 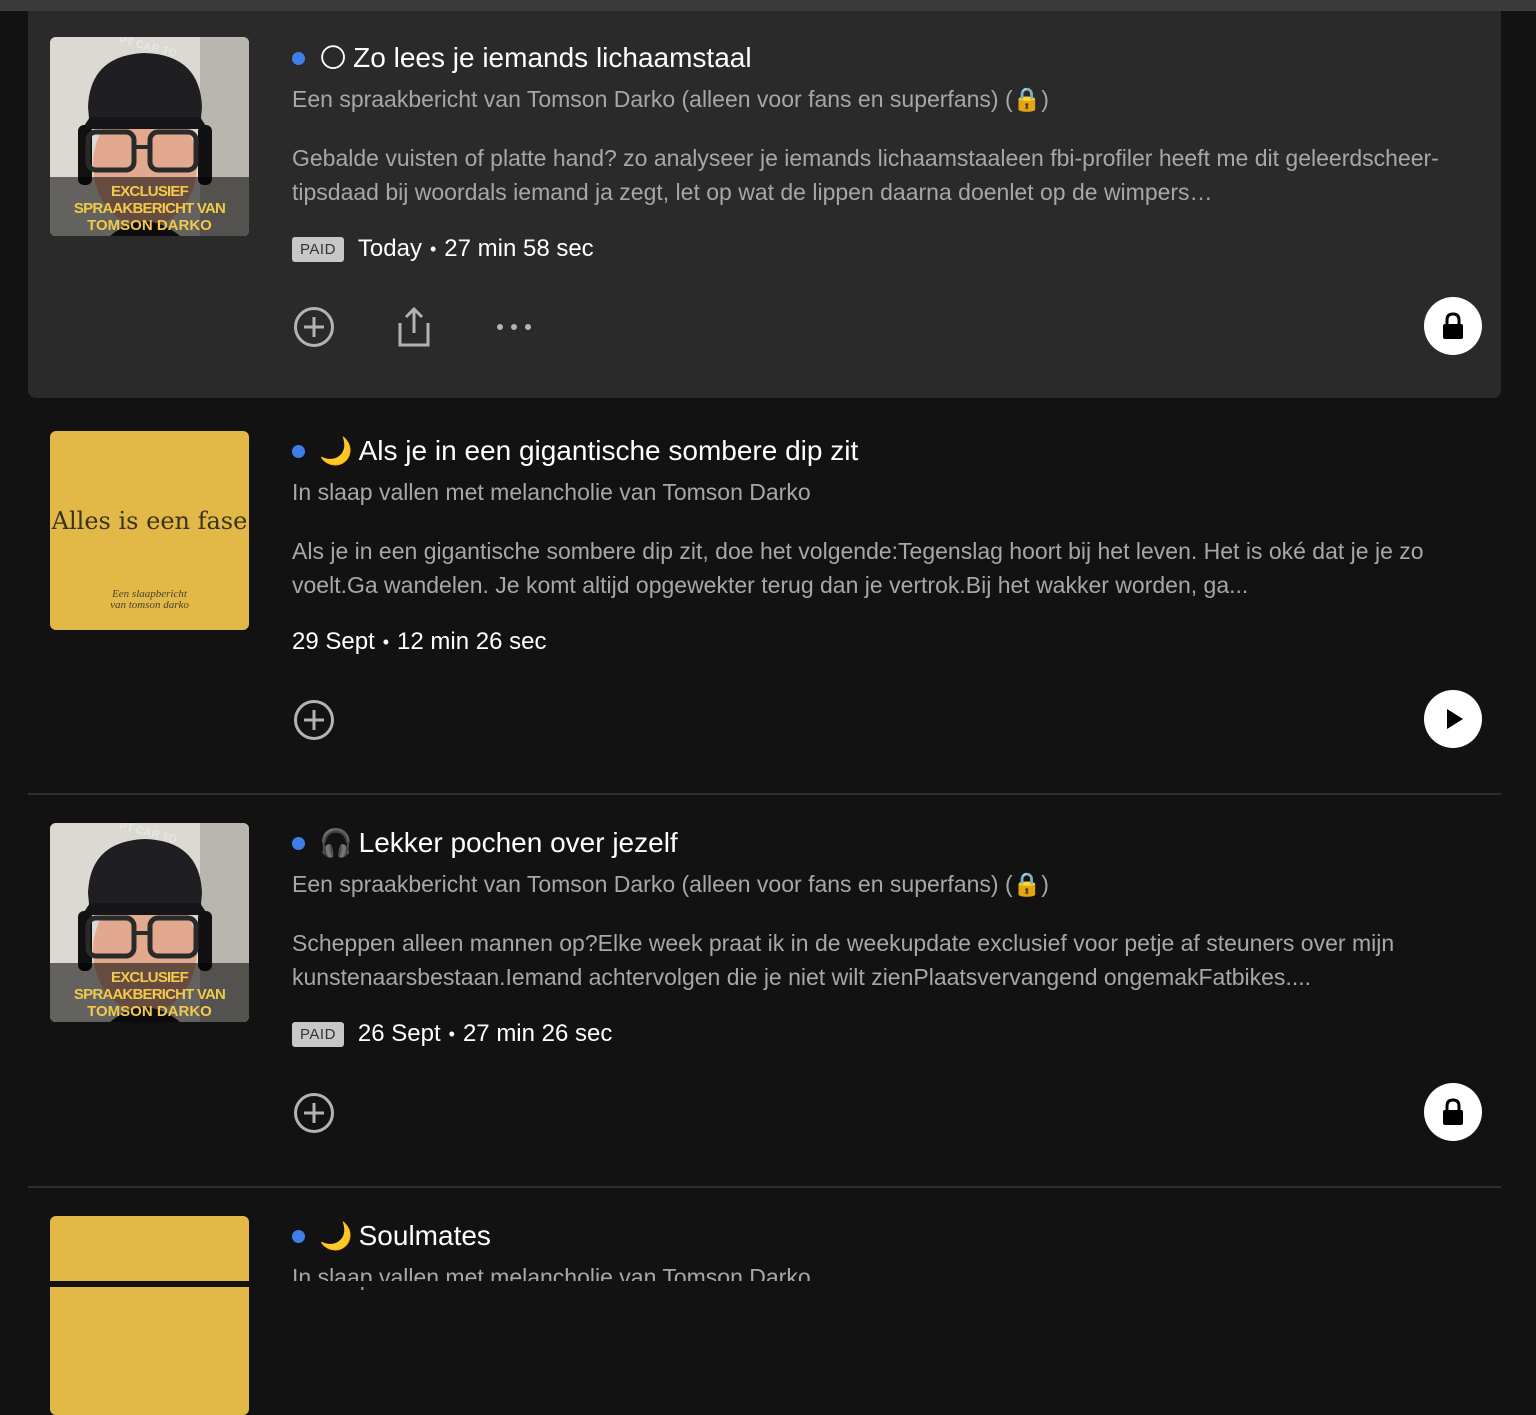 What do you see at coordinates (768, 1284) in the screenshot?
I see `viewport-edge` at bounding box center [768, 1284].